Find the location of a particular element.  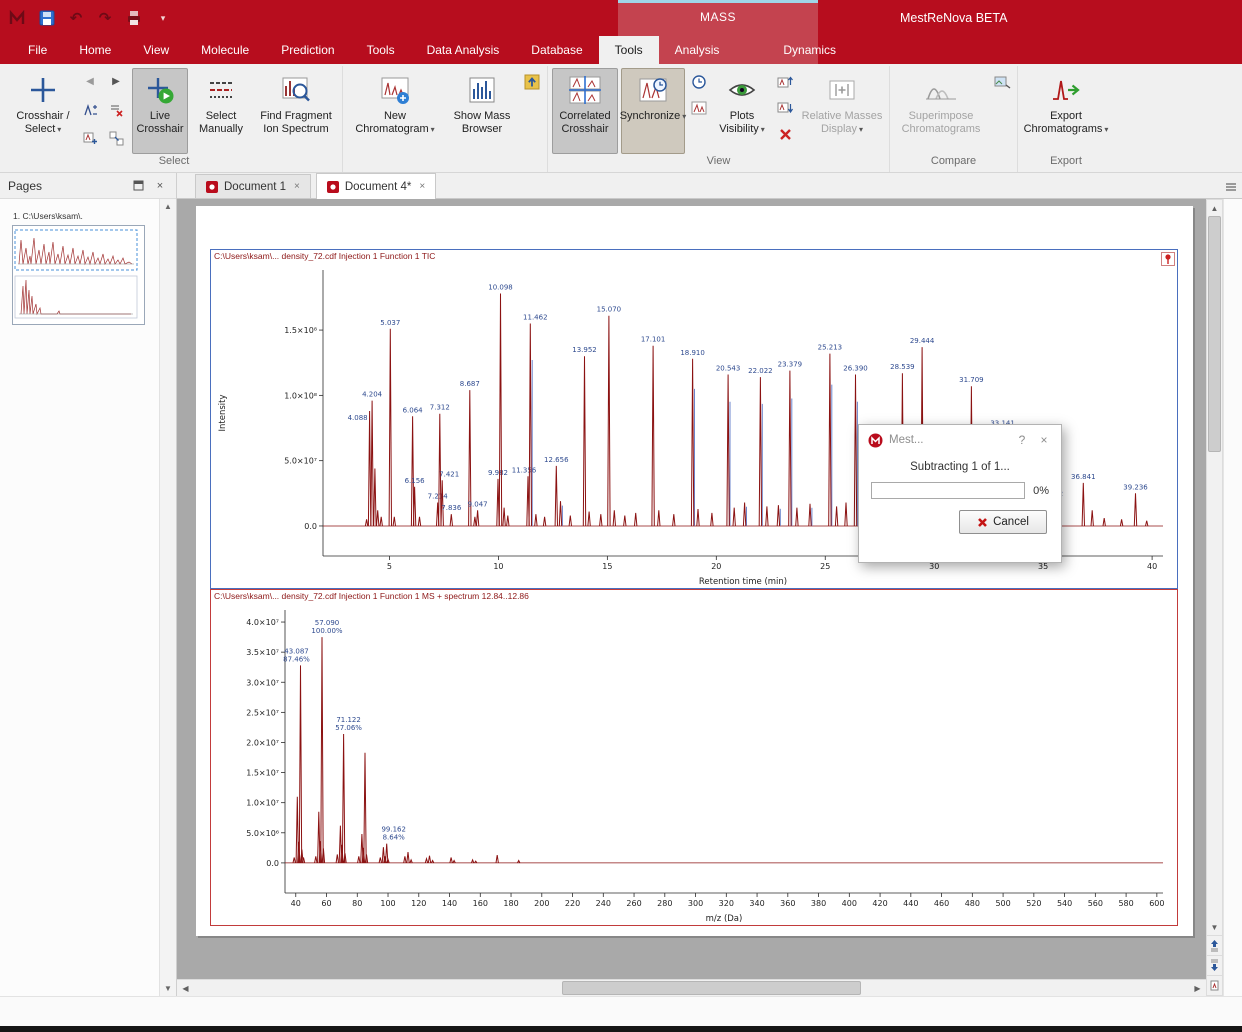

close-panel-icon: × is located at coordinates (160, 186).